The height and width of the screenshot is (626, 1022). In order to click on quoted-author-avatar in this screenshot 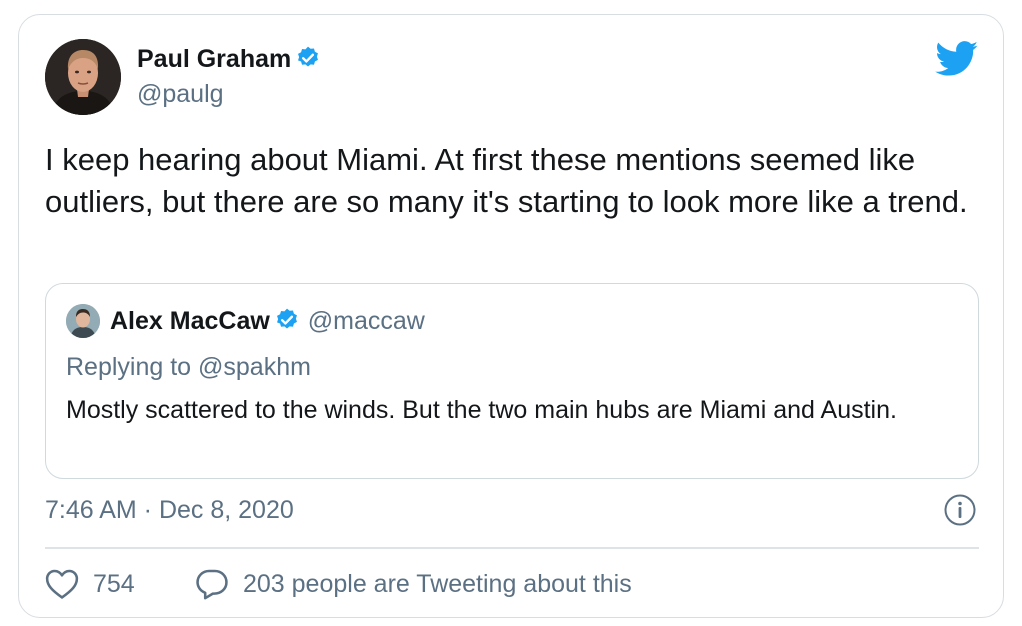, I will do `click(83, 321)`.